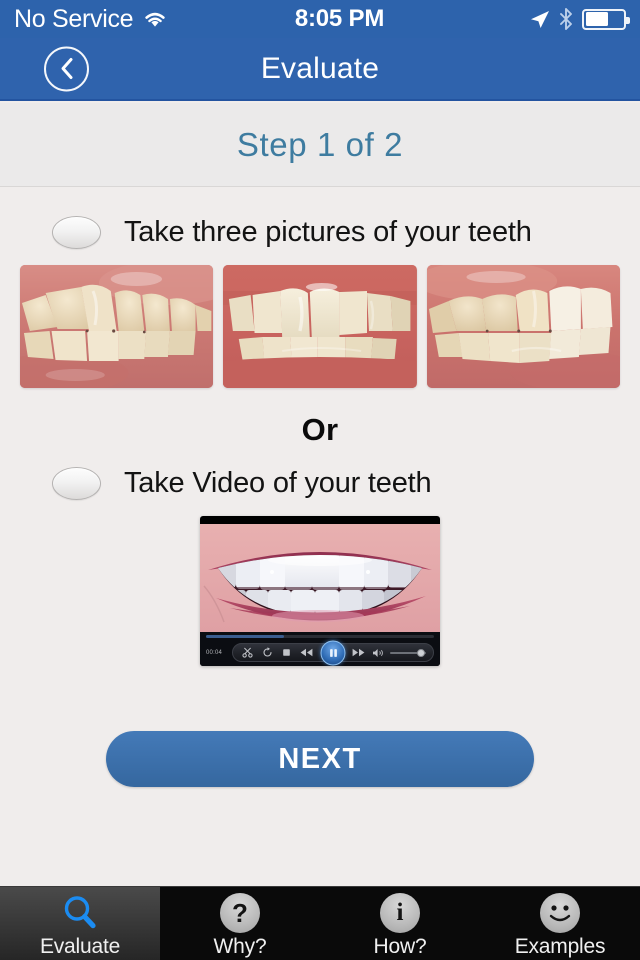 The height and width of the screenshot is (960, 640). What do you see at coordinates (306, 652) in the screenshot?
I see `rewind-icon` at bounding box center [306, 652].